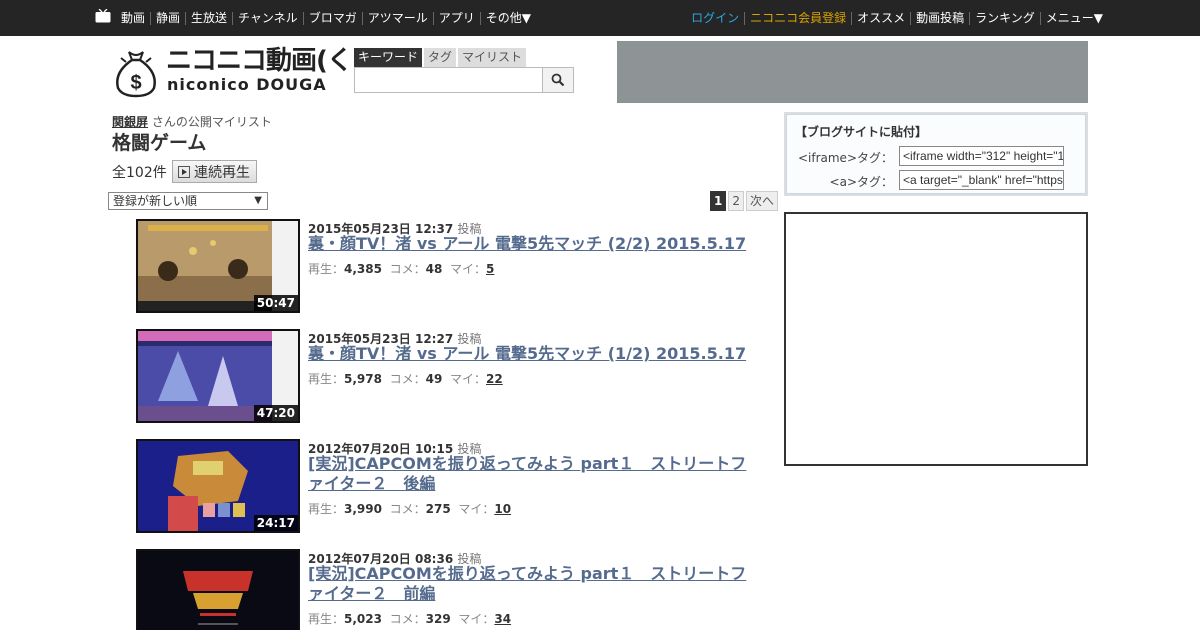  Describe the element at coordinates (762, 201) in the screenshot. I see `next-page-button: 次へ` at that location.